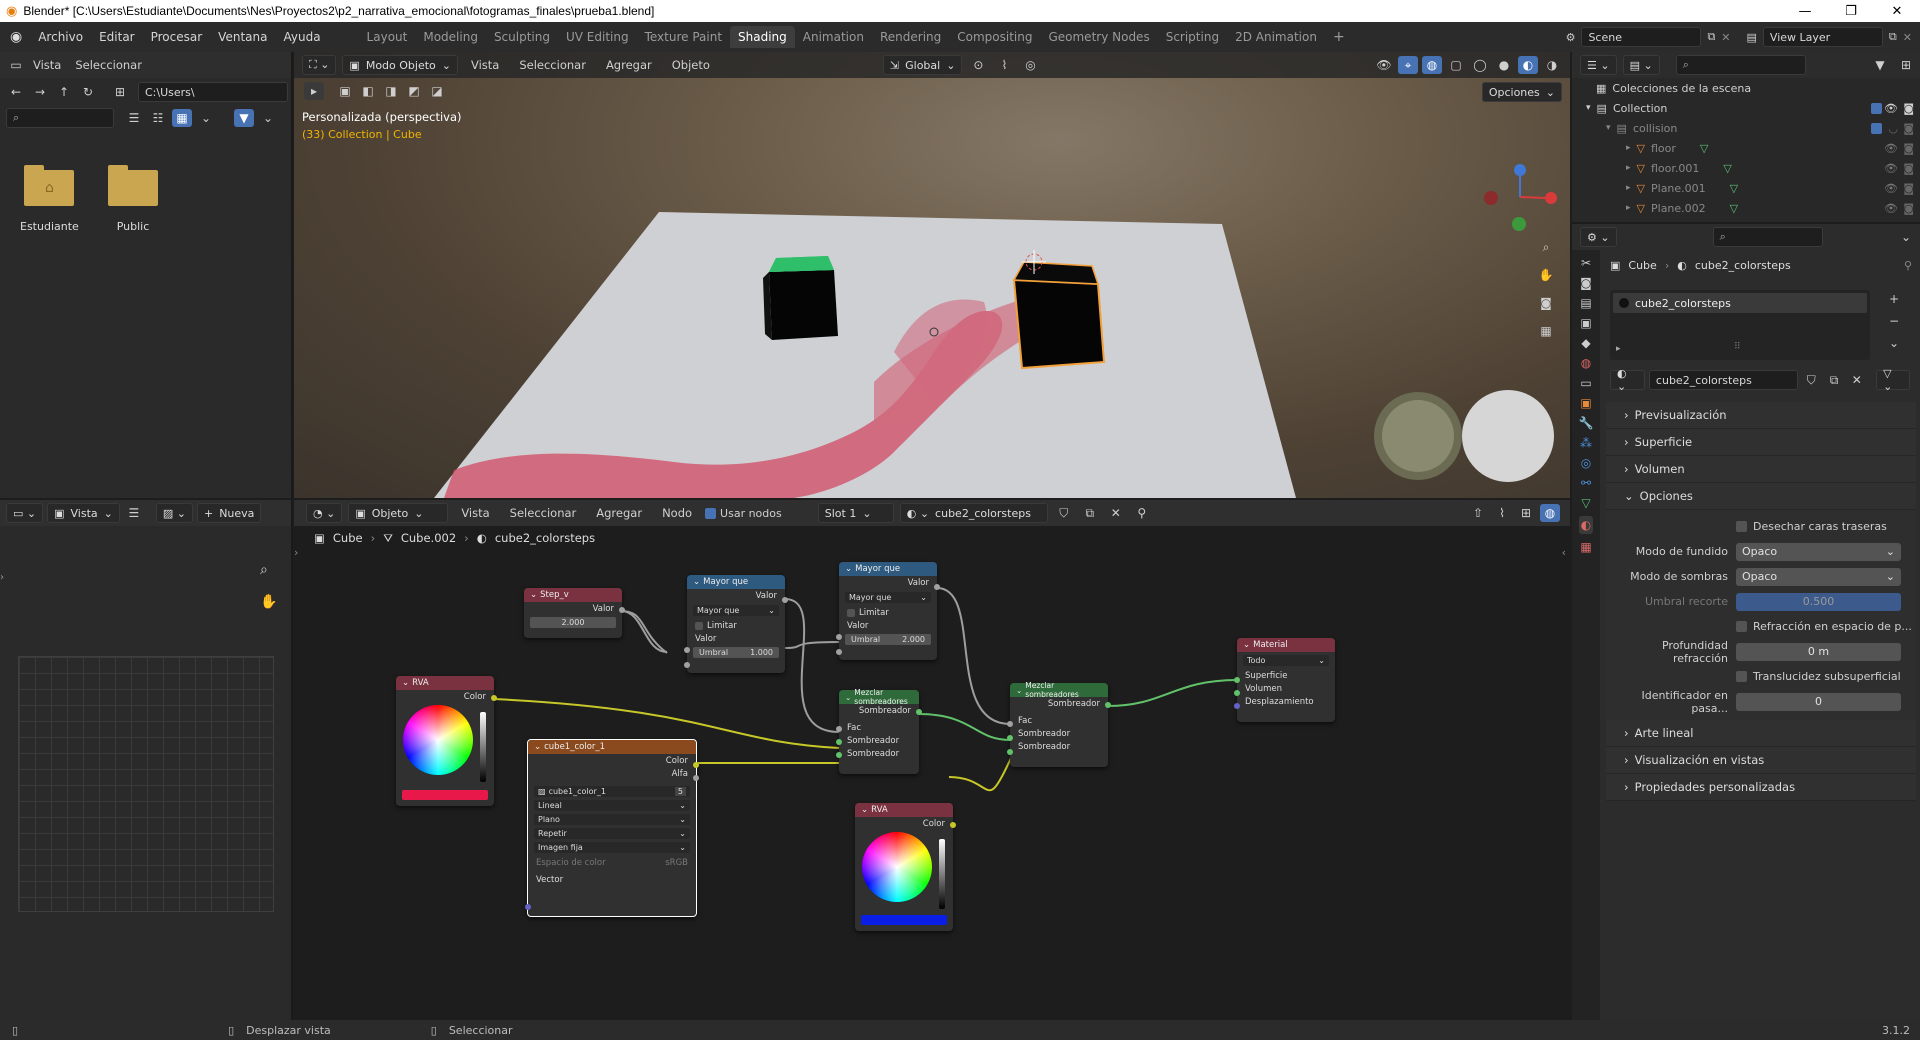 This screenshot has height=1040, width=1920. What do you see at coordinates (612, 819) in the screenshot?
I see `projection-dropdown: Plano ⌄` at bounding box center [612, 819].